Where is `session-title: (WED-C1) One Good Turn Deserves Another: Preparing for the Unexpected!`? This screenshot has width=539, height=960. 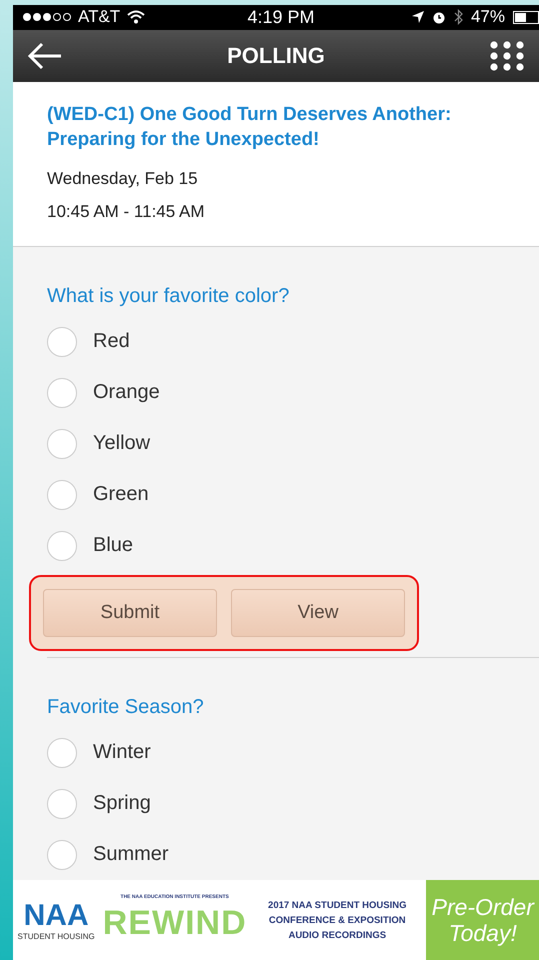 session-title: (WED-C1) One Good Turn Deserves Another: Preparing for the Unexpected! is located at coordinates (249, 127).